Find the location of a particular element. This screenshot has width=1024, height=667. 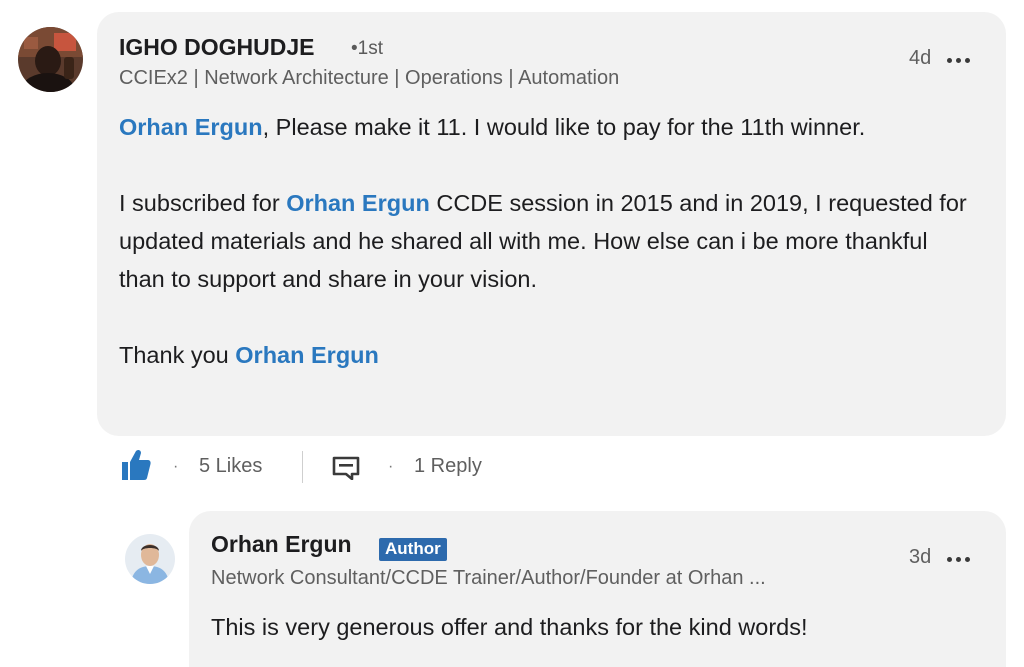

thumbs-up-icon is located at coordinates (136, 465).